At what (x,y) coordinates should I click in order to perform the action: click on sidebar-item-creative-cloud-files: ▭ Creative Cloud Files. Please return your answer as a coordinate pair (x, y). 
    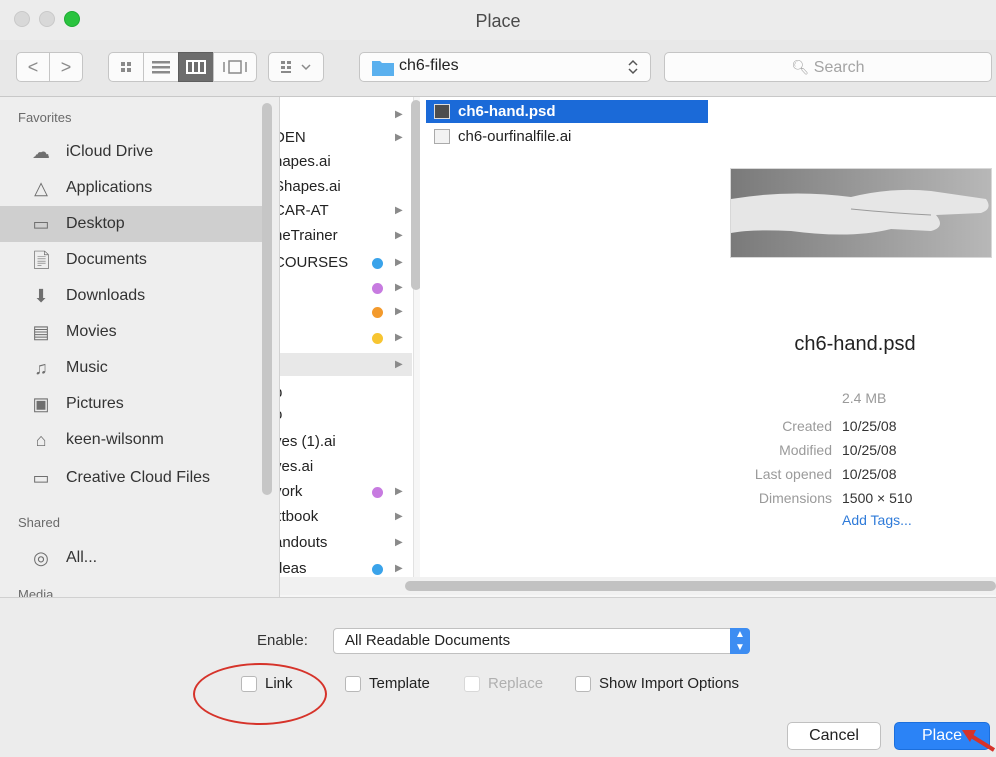
    Looking at the image, I should click on (131, 478).